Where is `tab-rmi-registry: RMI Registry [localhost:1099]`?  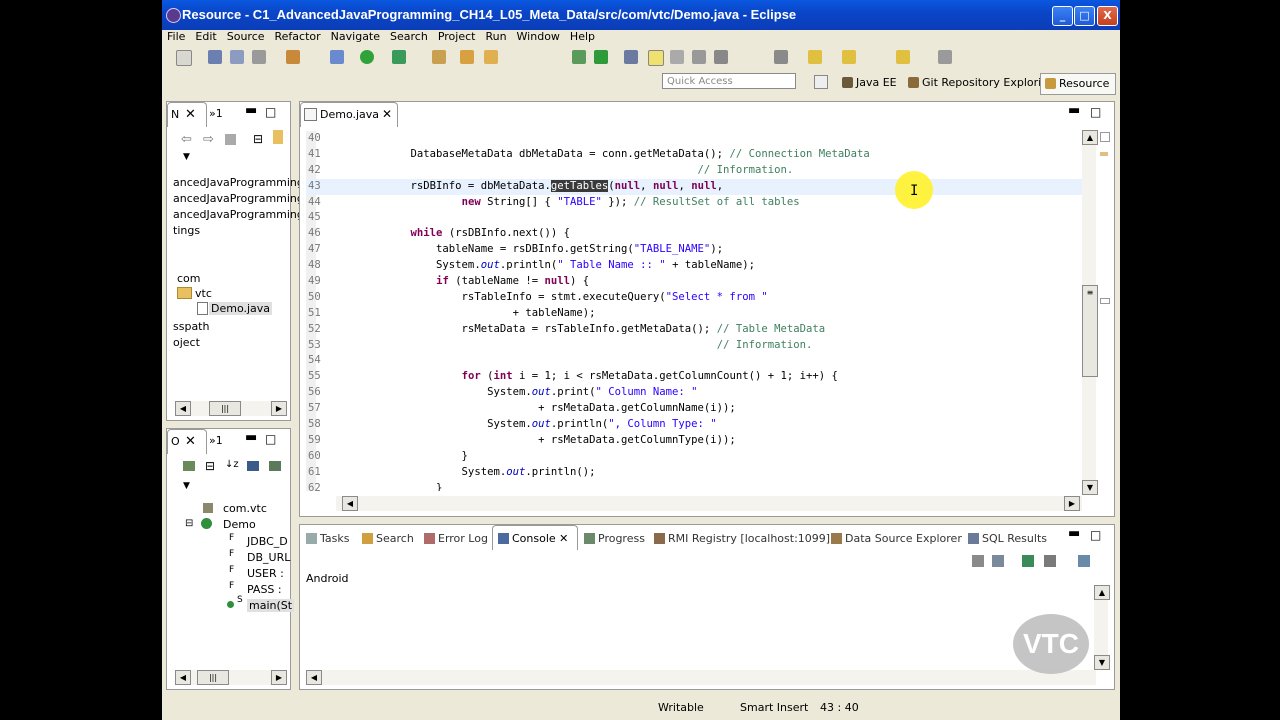
tab-rmi-registry: RMI Registry [localhost:1099] is located at coordinates (742, 538).